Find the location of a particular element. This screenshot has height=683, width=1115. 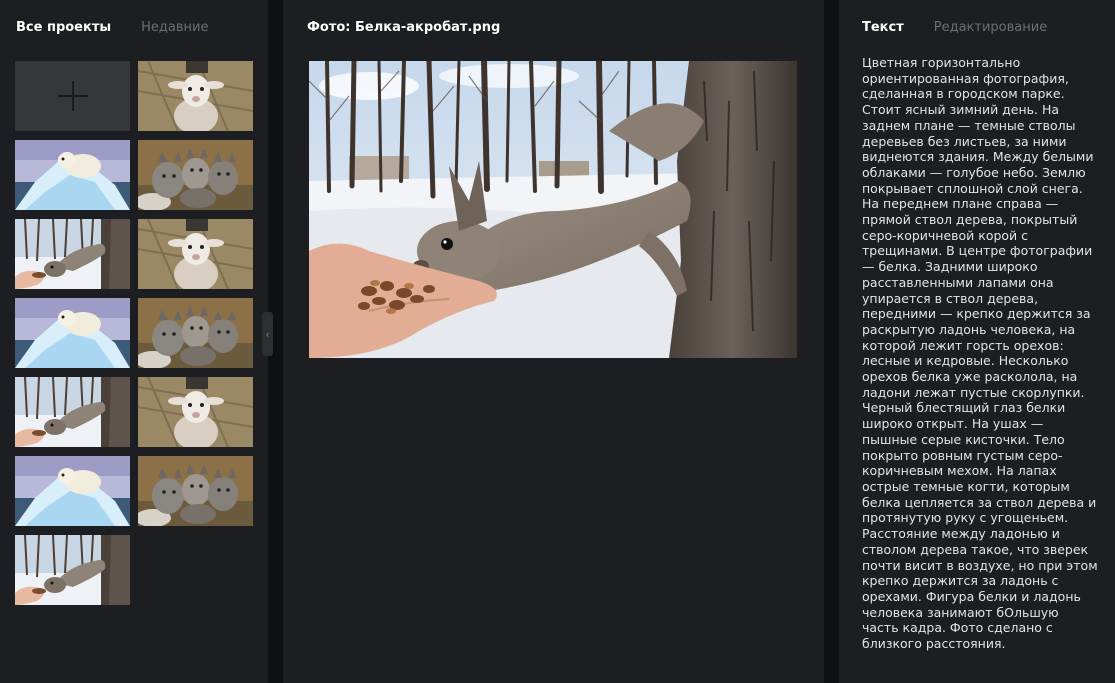

info-tabs: Текст Редактирование is located at coordinates (954, 27).